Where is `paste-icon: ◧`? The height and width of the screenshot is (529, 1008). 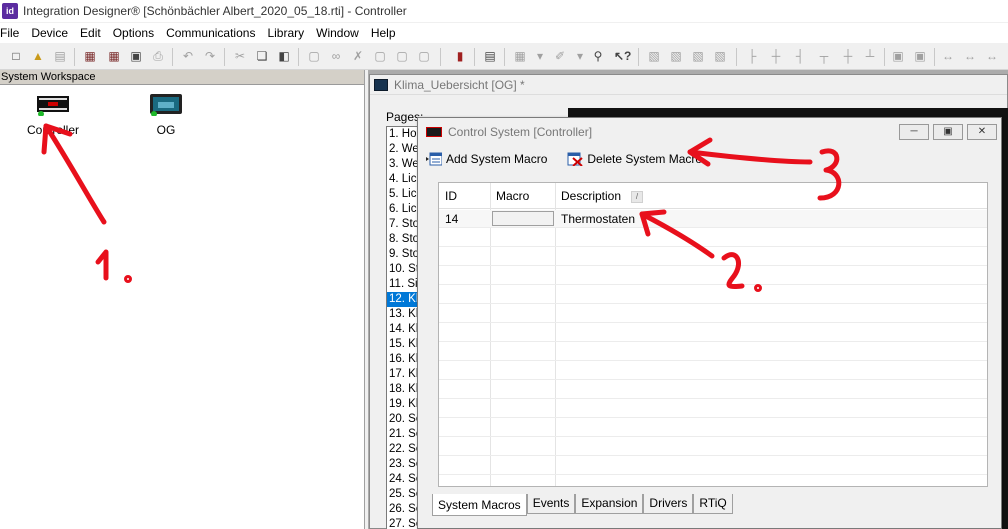 paste-icon: ◧ is located at coordinates (284, 56).